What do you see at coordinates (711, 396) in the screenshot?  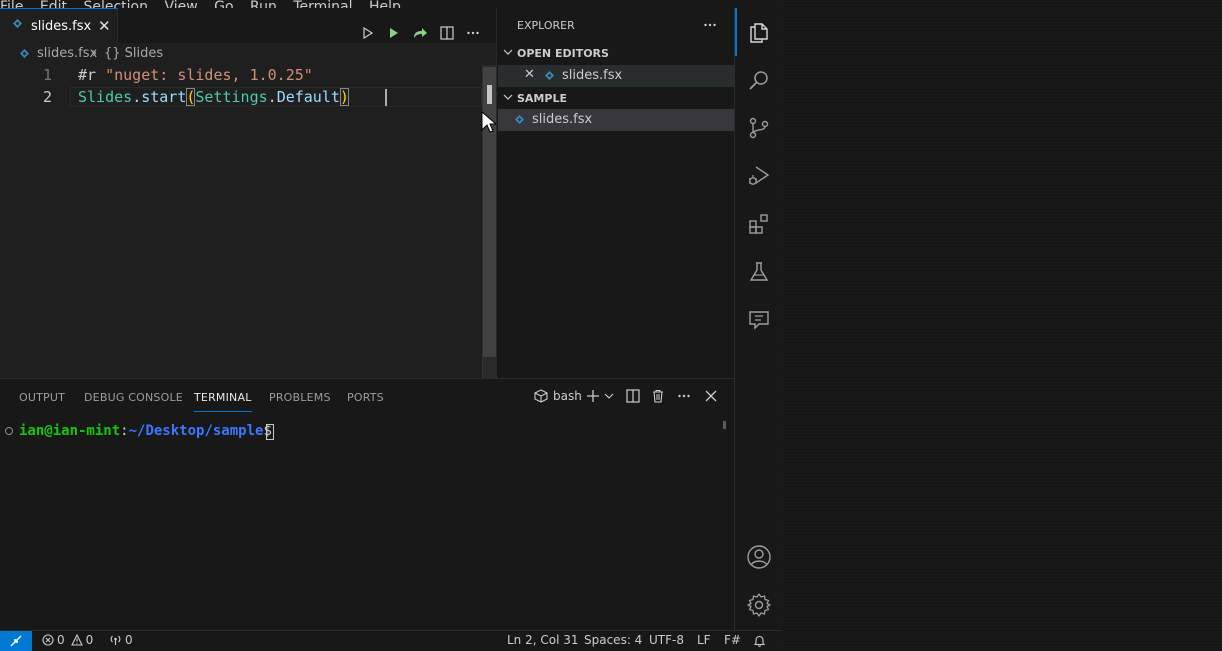 I see `close-panel-icon` at bounding box center [711, 396].